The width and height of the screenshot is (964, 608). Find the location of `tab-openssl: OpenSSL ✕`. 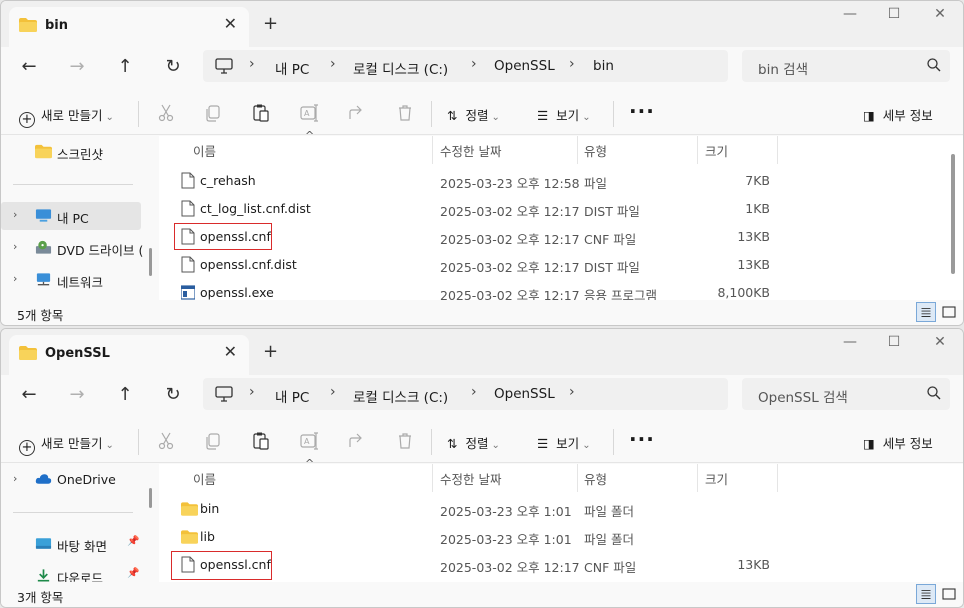

tab-openssl: OpenSSL ✕ is located at coordinates (129, 355).